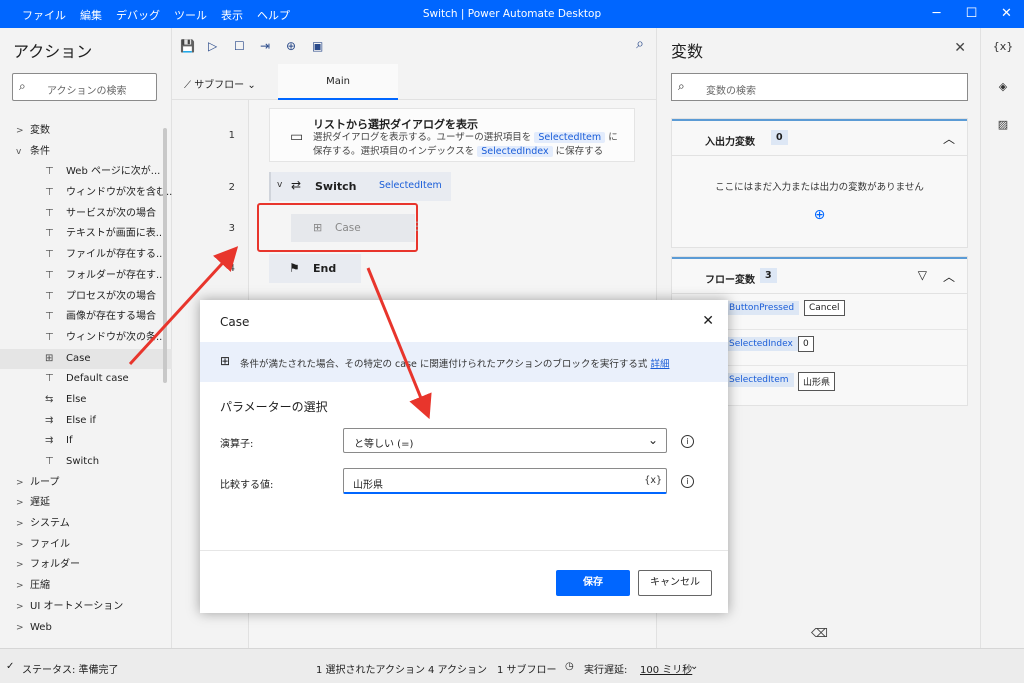 The height and width of the screenshot is (683, 1024). I want to click on save-button: 保存, so click(593, 583).